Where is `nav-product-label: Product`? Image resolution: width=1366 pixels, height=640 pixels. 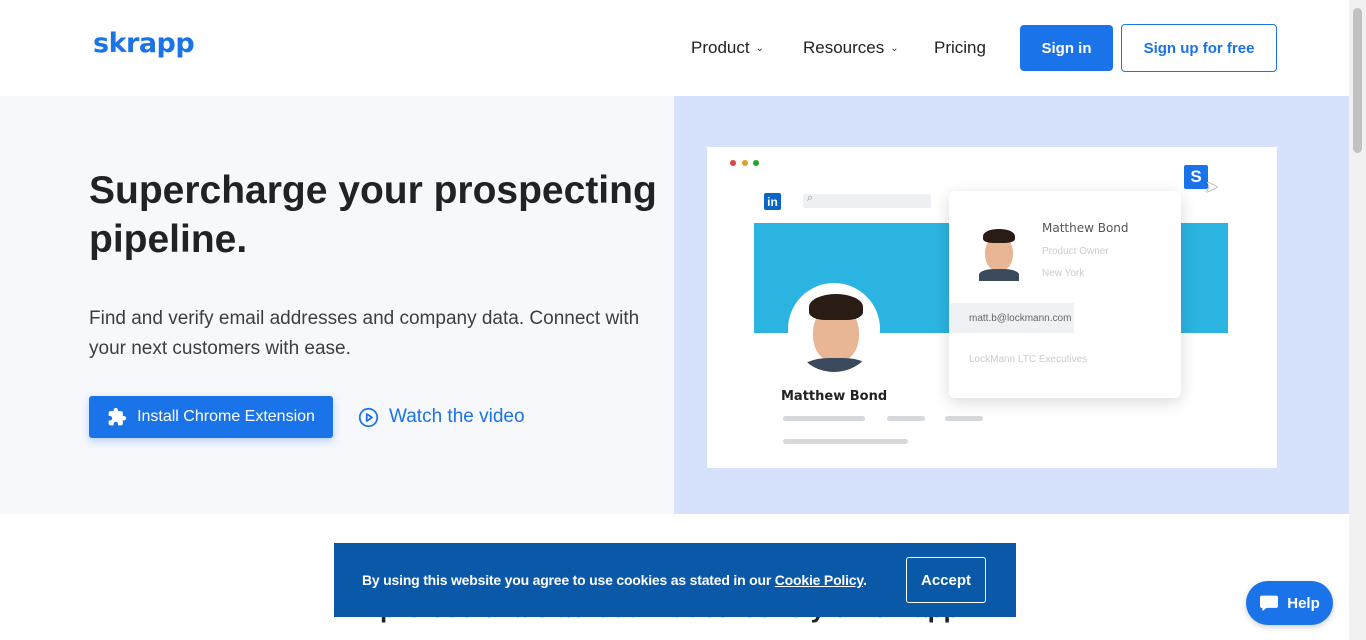
nav-product-label: Product is located at coordinates (720, 47).